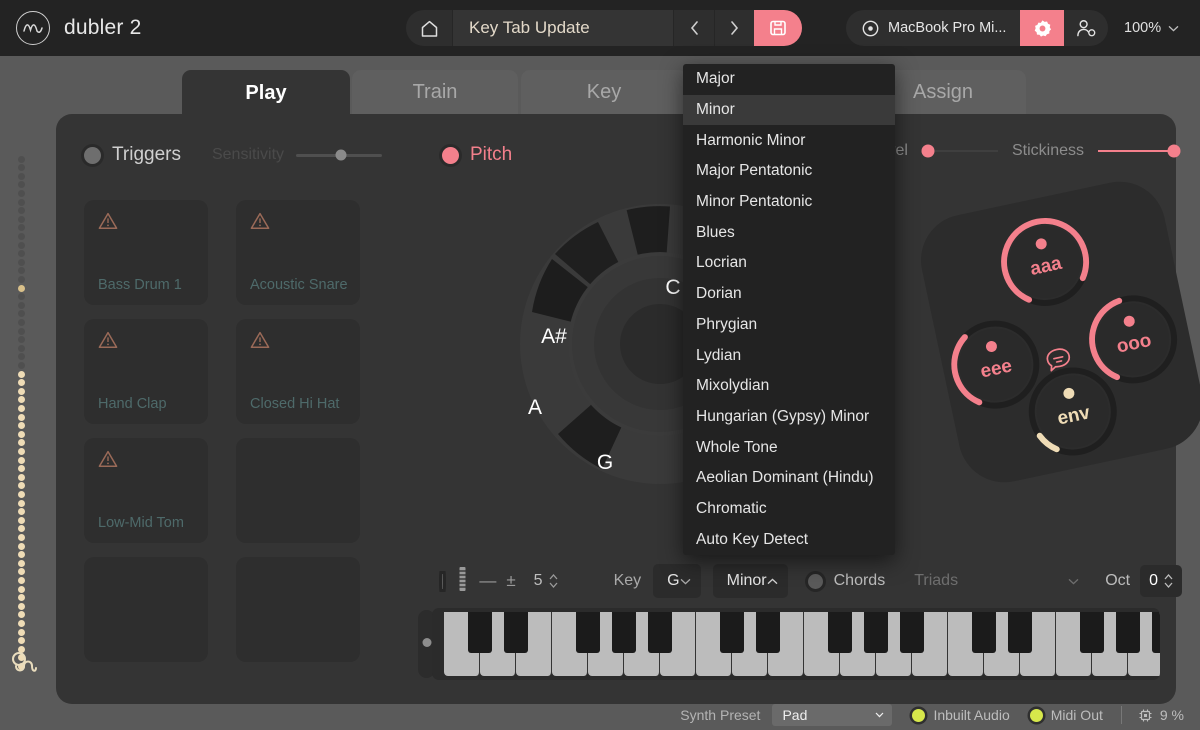 This screenshot has width=1200, height=730. I want to click on scale-option: Aeolian Dominant (Hindu), so click(789, 478).